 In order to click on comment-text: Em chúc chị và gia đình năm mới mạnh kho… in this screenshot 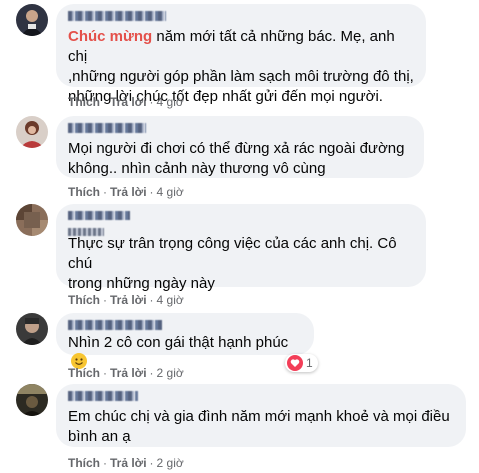, I will do `click(259, 426)`.